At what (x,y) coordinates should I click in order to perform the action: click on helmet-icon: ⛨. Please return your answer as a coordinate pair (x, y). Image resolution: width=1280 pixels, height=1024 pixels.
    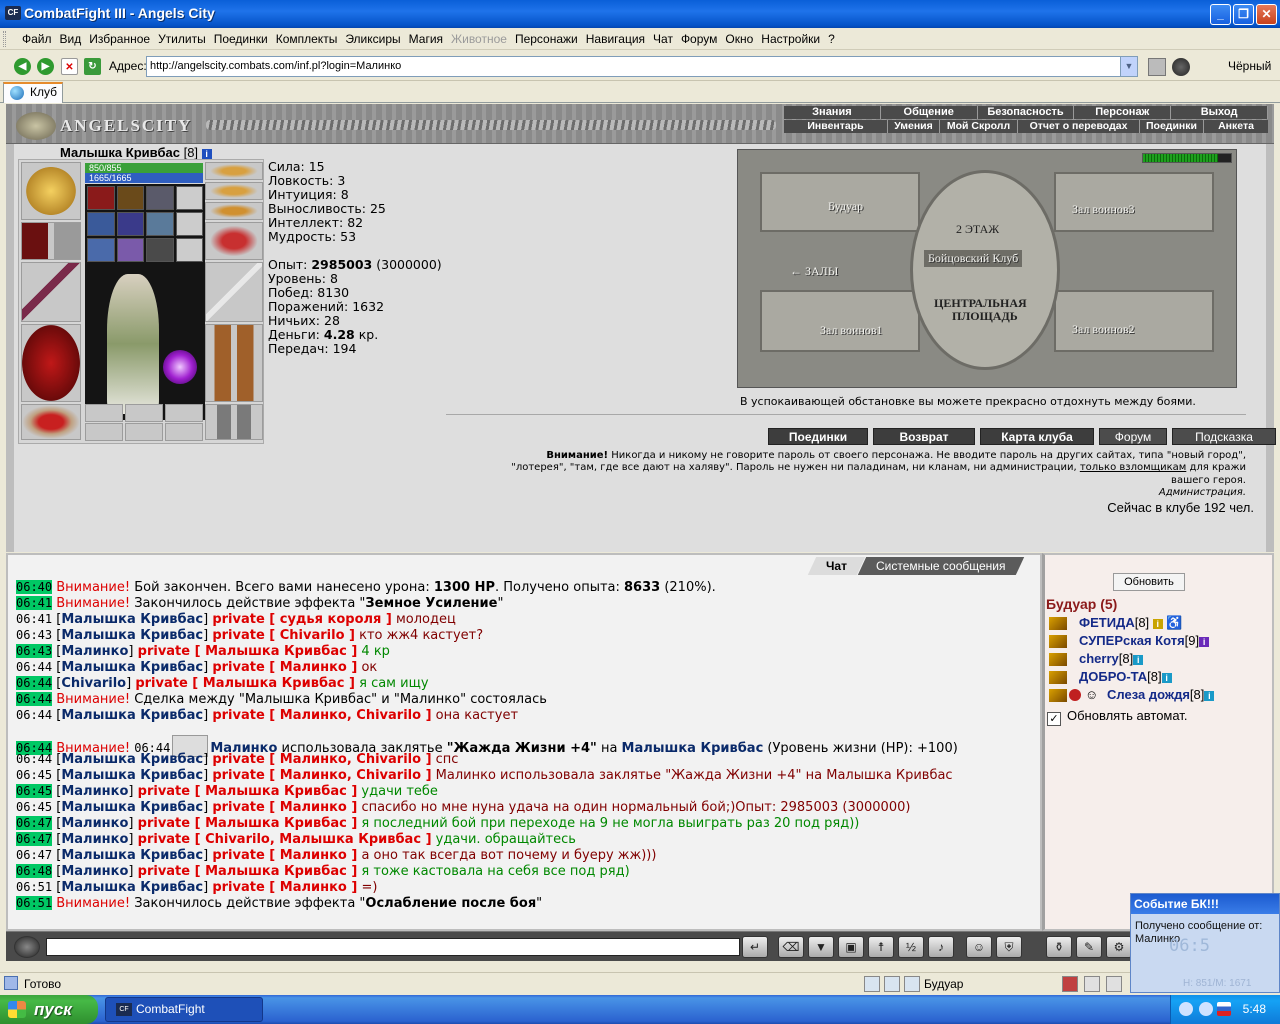
    Looking at the image, I should click on (1009, 947).